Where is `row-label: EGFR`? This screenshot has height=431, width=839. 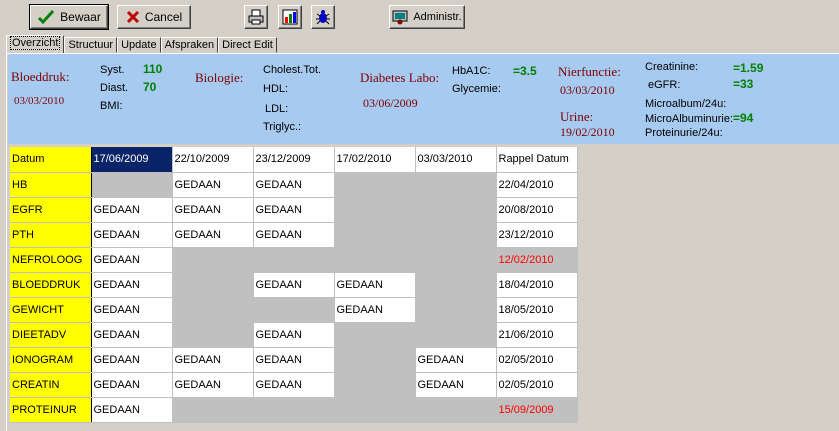 row-label: EGFR is located at coordinates (51, 210).